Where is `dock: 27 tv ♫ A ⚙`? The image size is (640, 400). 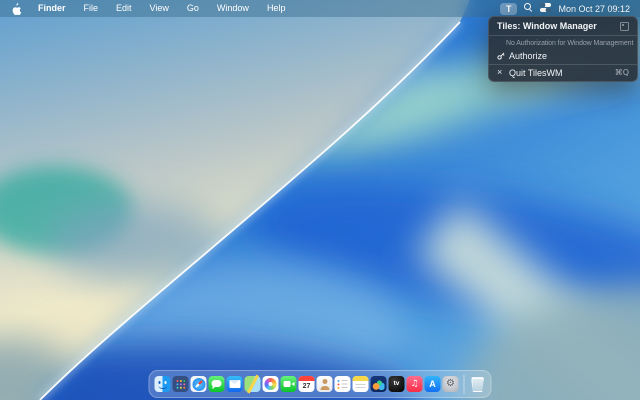
dock: 27 tv ♫ A ⚙ is located at coordinates (320, 384).